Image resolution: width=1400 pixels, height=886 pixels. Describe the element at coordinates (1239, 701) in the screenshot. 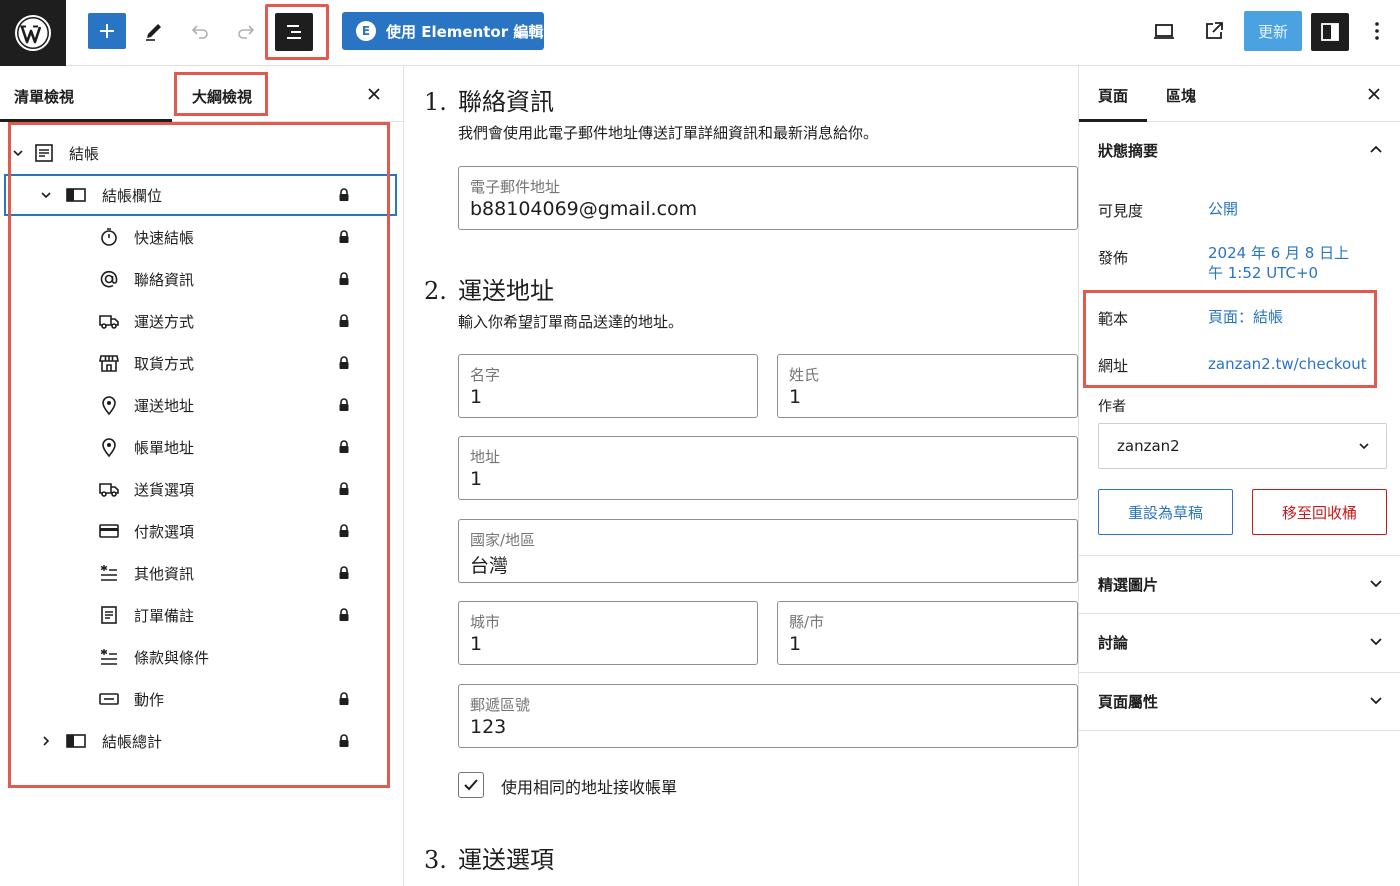

I see `page-attributes-toggle: 頁面屬性` at that location.